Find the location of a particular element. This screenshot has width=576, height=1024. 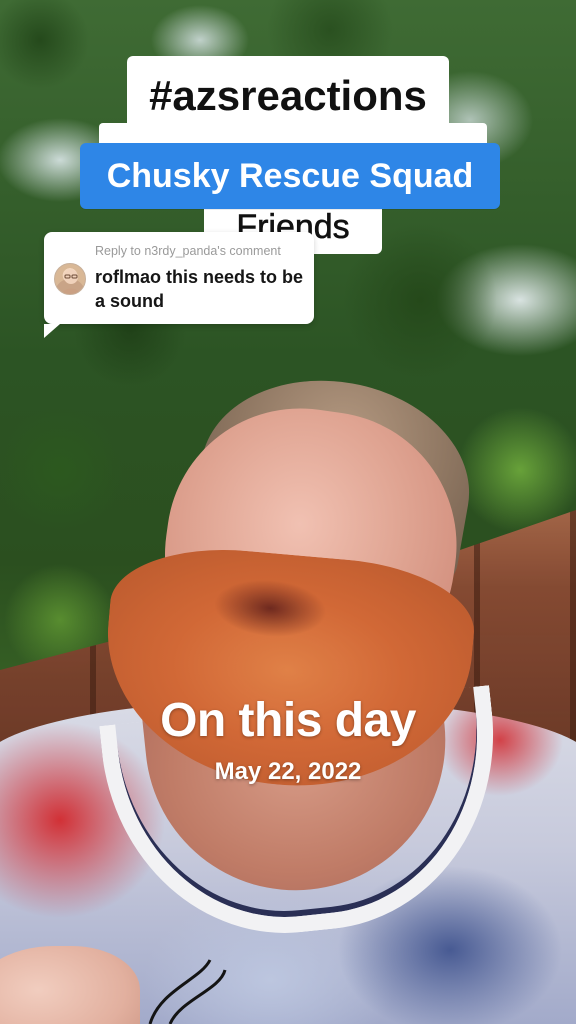

earbud-cable is located at coordinates (187, 991).